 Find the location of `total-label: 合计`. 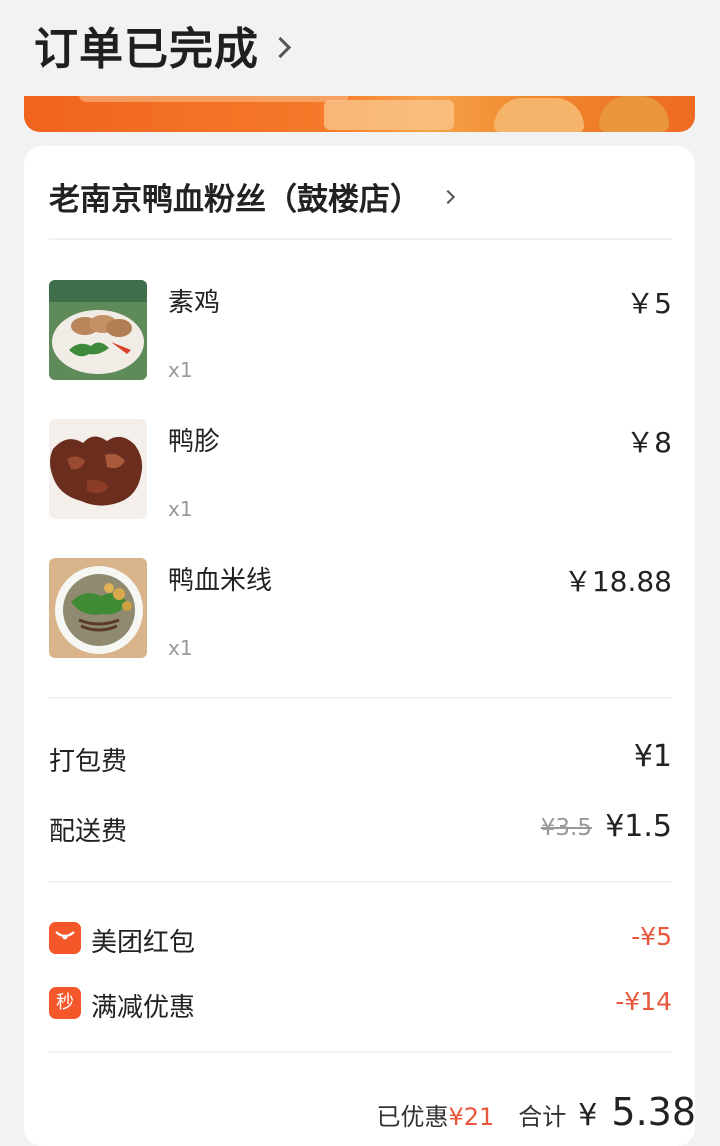

total-label: 合计 is located at coordinates (542, 1117).